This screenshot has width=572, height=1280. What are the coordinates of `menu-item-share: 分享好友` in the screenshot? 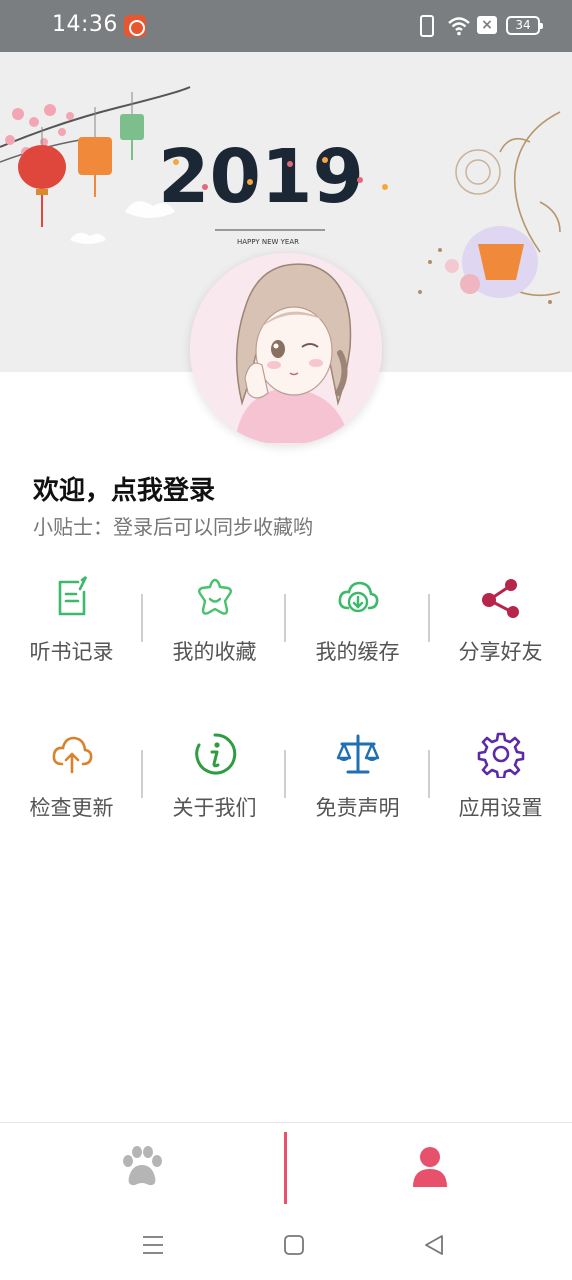 It's located at (500, 623).